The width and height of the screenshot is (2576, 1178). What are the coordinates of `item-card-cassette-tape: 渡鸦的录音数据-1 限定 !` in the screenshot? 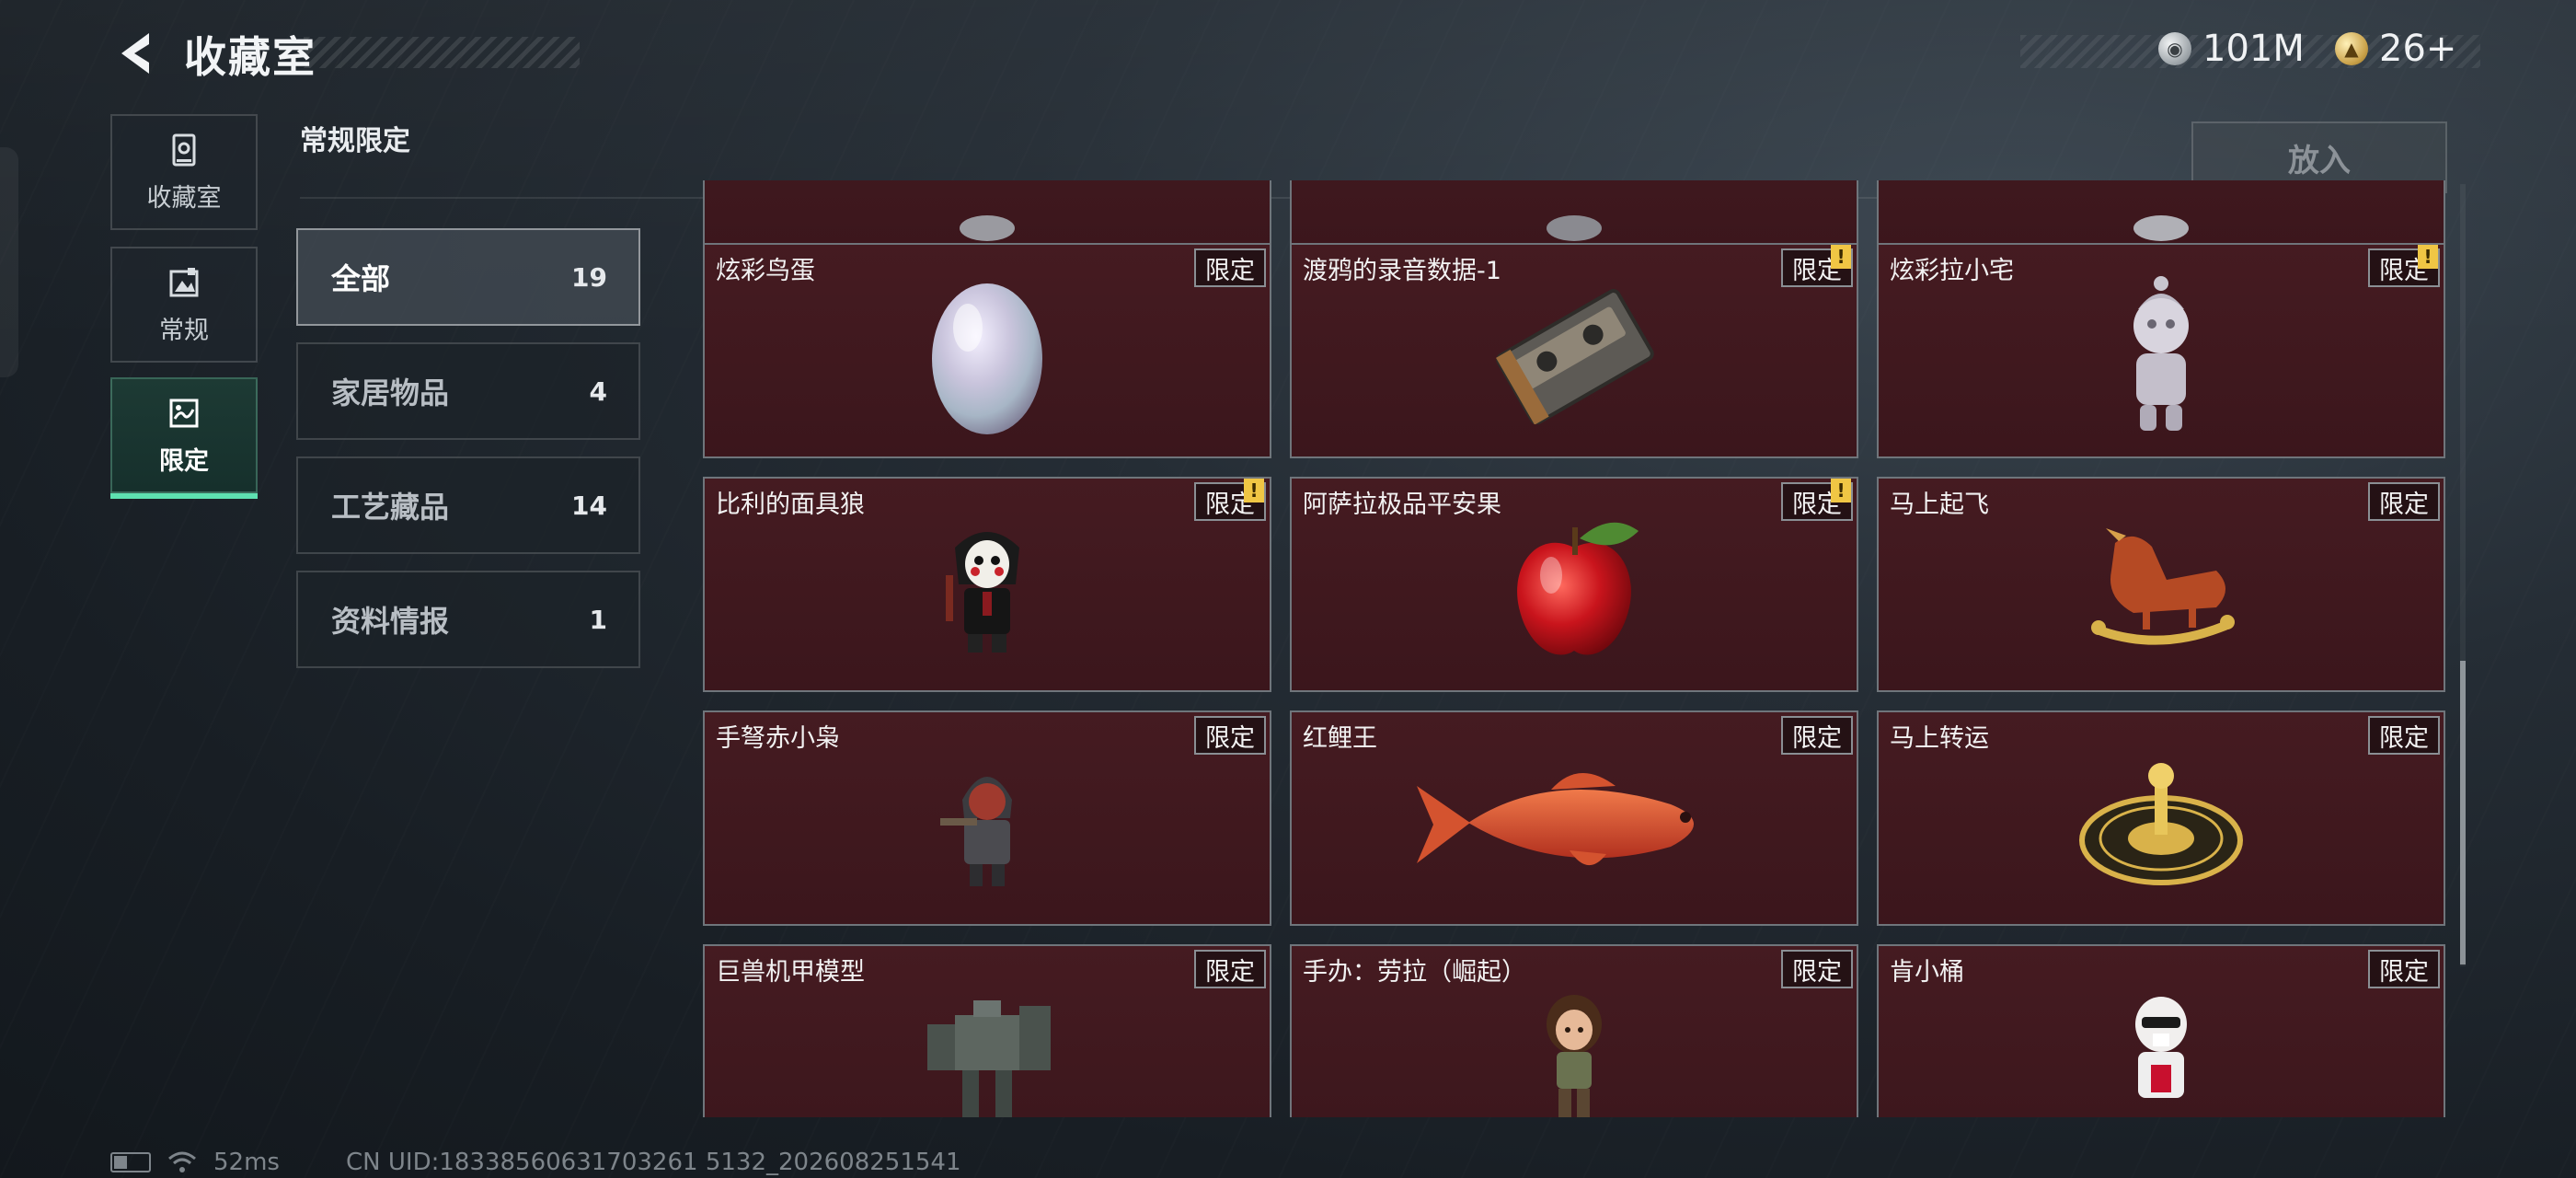 It's located at (1574, 350).